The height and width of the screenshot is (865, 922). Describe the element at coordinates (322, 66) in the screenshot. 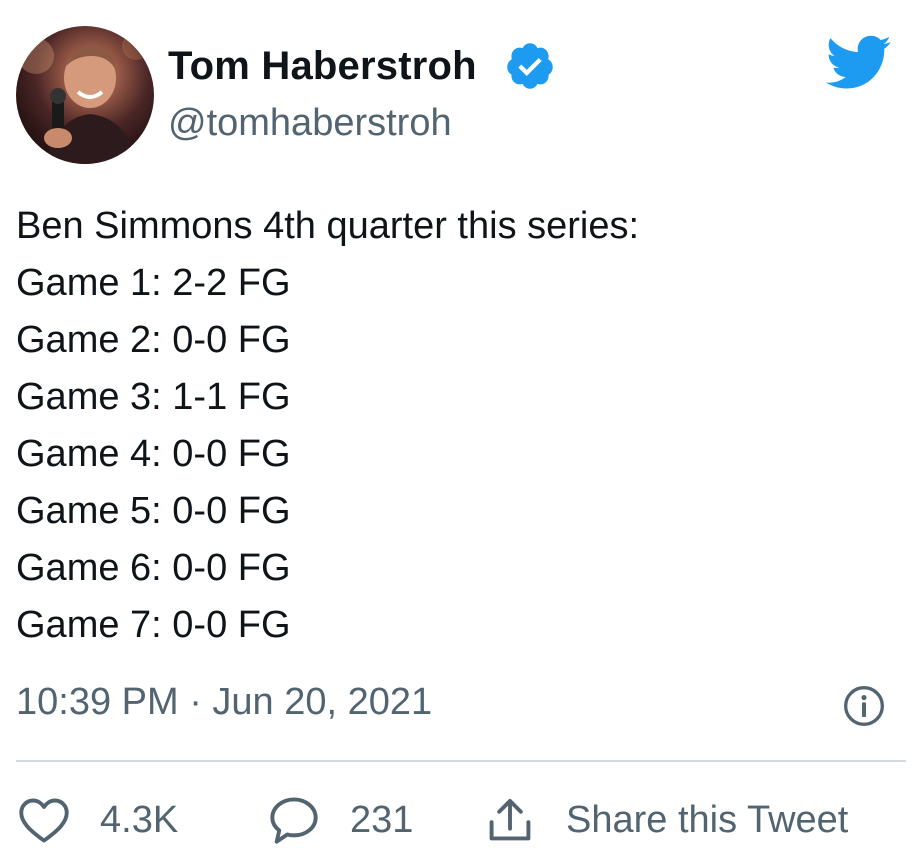

I see `display-name: Tom Haberstroh` at that location.